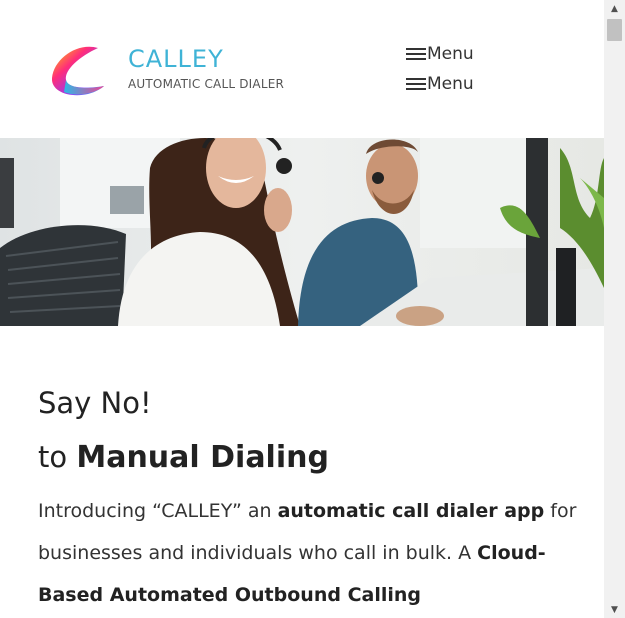  Describe the element at coordinates (614, 609) in the screenshot. I see `scroll-down-arrow-icon: ▼` at that location.